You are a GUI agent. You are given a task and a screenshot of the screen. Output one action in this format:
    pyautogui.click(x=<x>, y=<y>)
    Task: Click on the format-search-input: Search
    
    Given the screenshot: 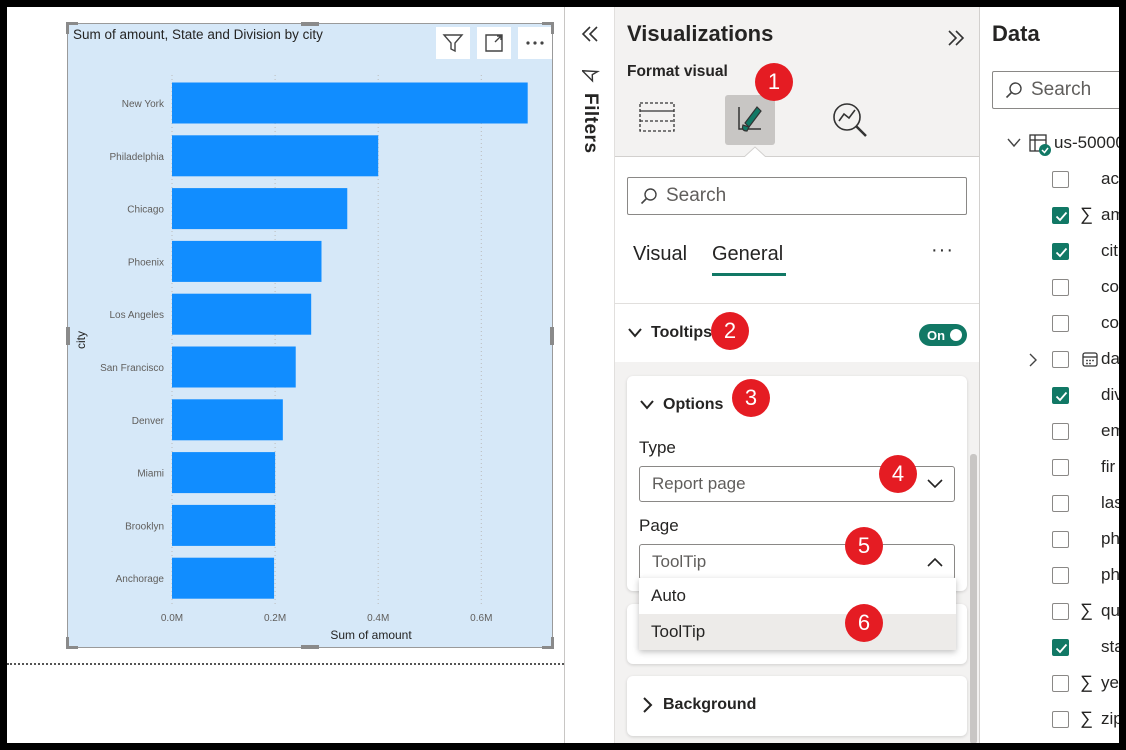 What is the action you would take?
    pyautogui.click(x=797, y=196)
    